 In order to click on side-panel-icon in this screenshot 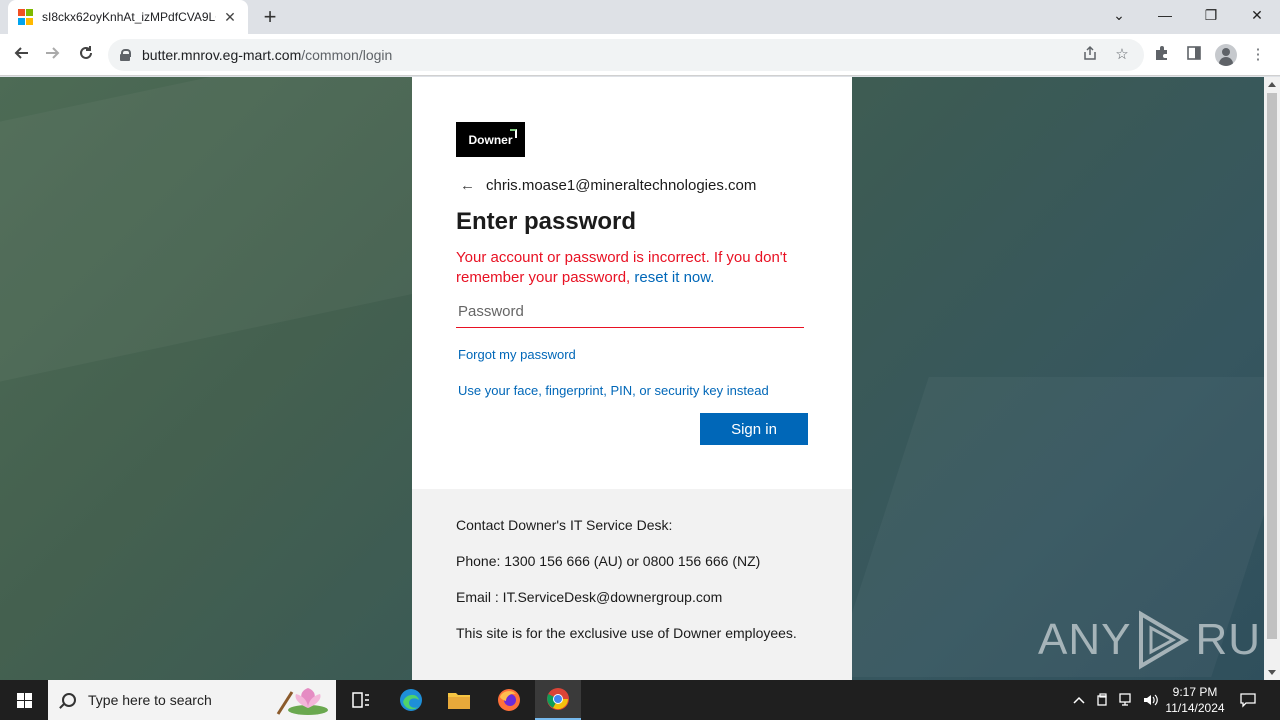, I will do `click(1194, 55)`.